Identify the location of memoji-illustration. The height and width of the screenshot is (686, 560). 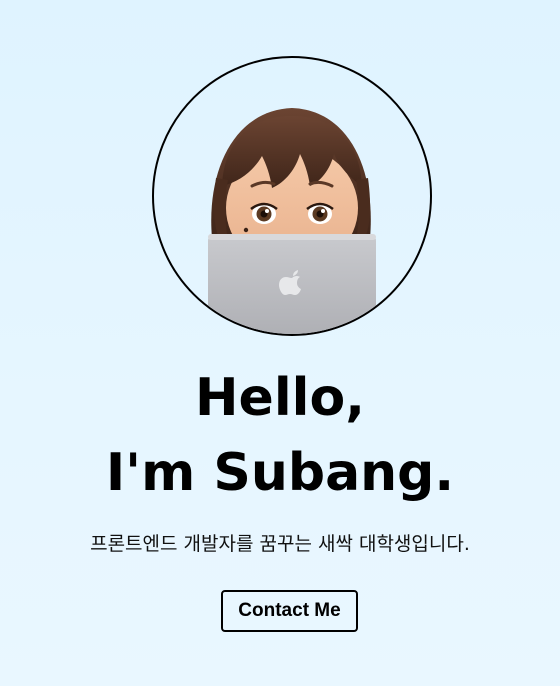
(292, 221).